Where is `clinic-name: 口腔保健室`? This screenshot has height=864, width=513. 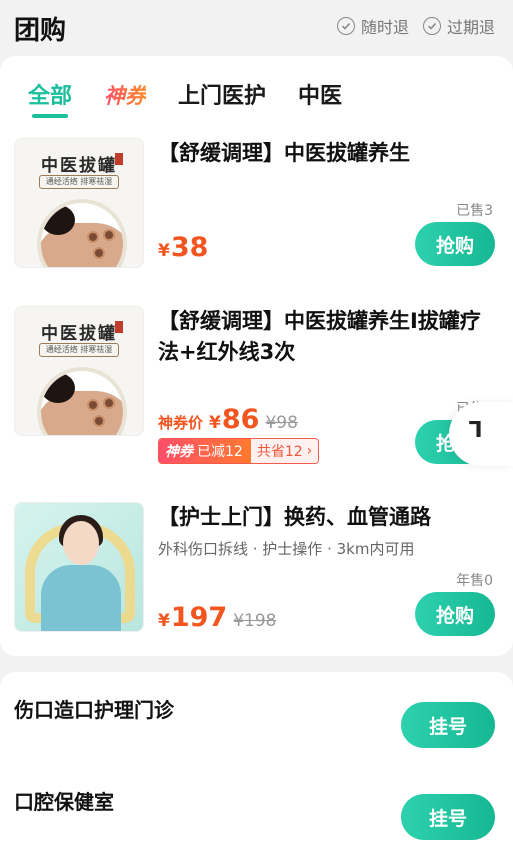
clinic-name: 口腔保健室 is located at coordinates (64, 802).